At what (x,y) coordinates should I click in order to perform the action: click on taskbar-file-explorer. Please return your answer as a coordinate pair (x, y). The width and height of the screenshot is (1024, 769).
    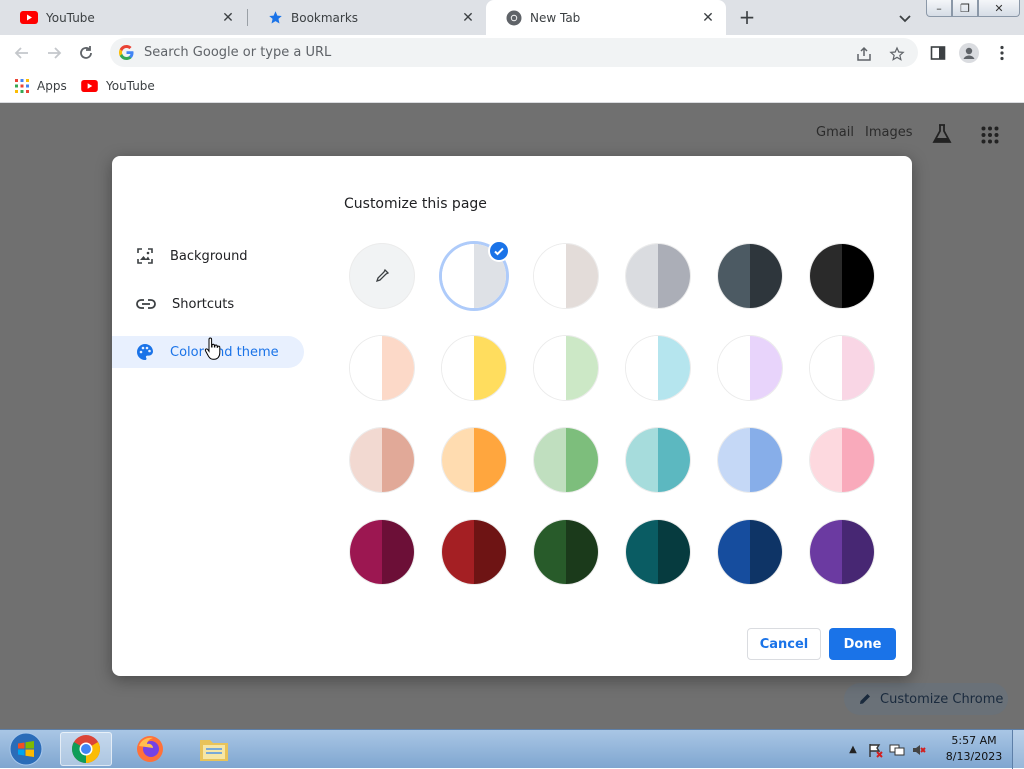
    Looking at the image, I should click on (214, 749).